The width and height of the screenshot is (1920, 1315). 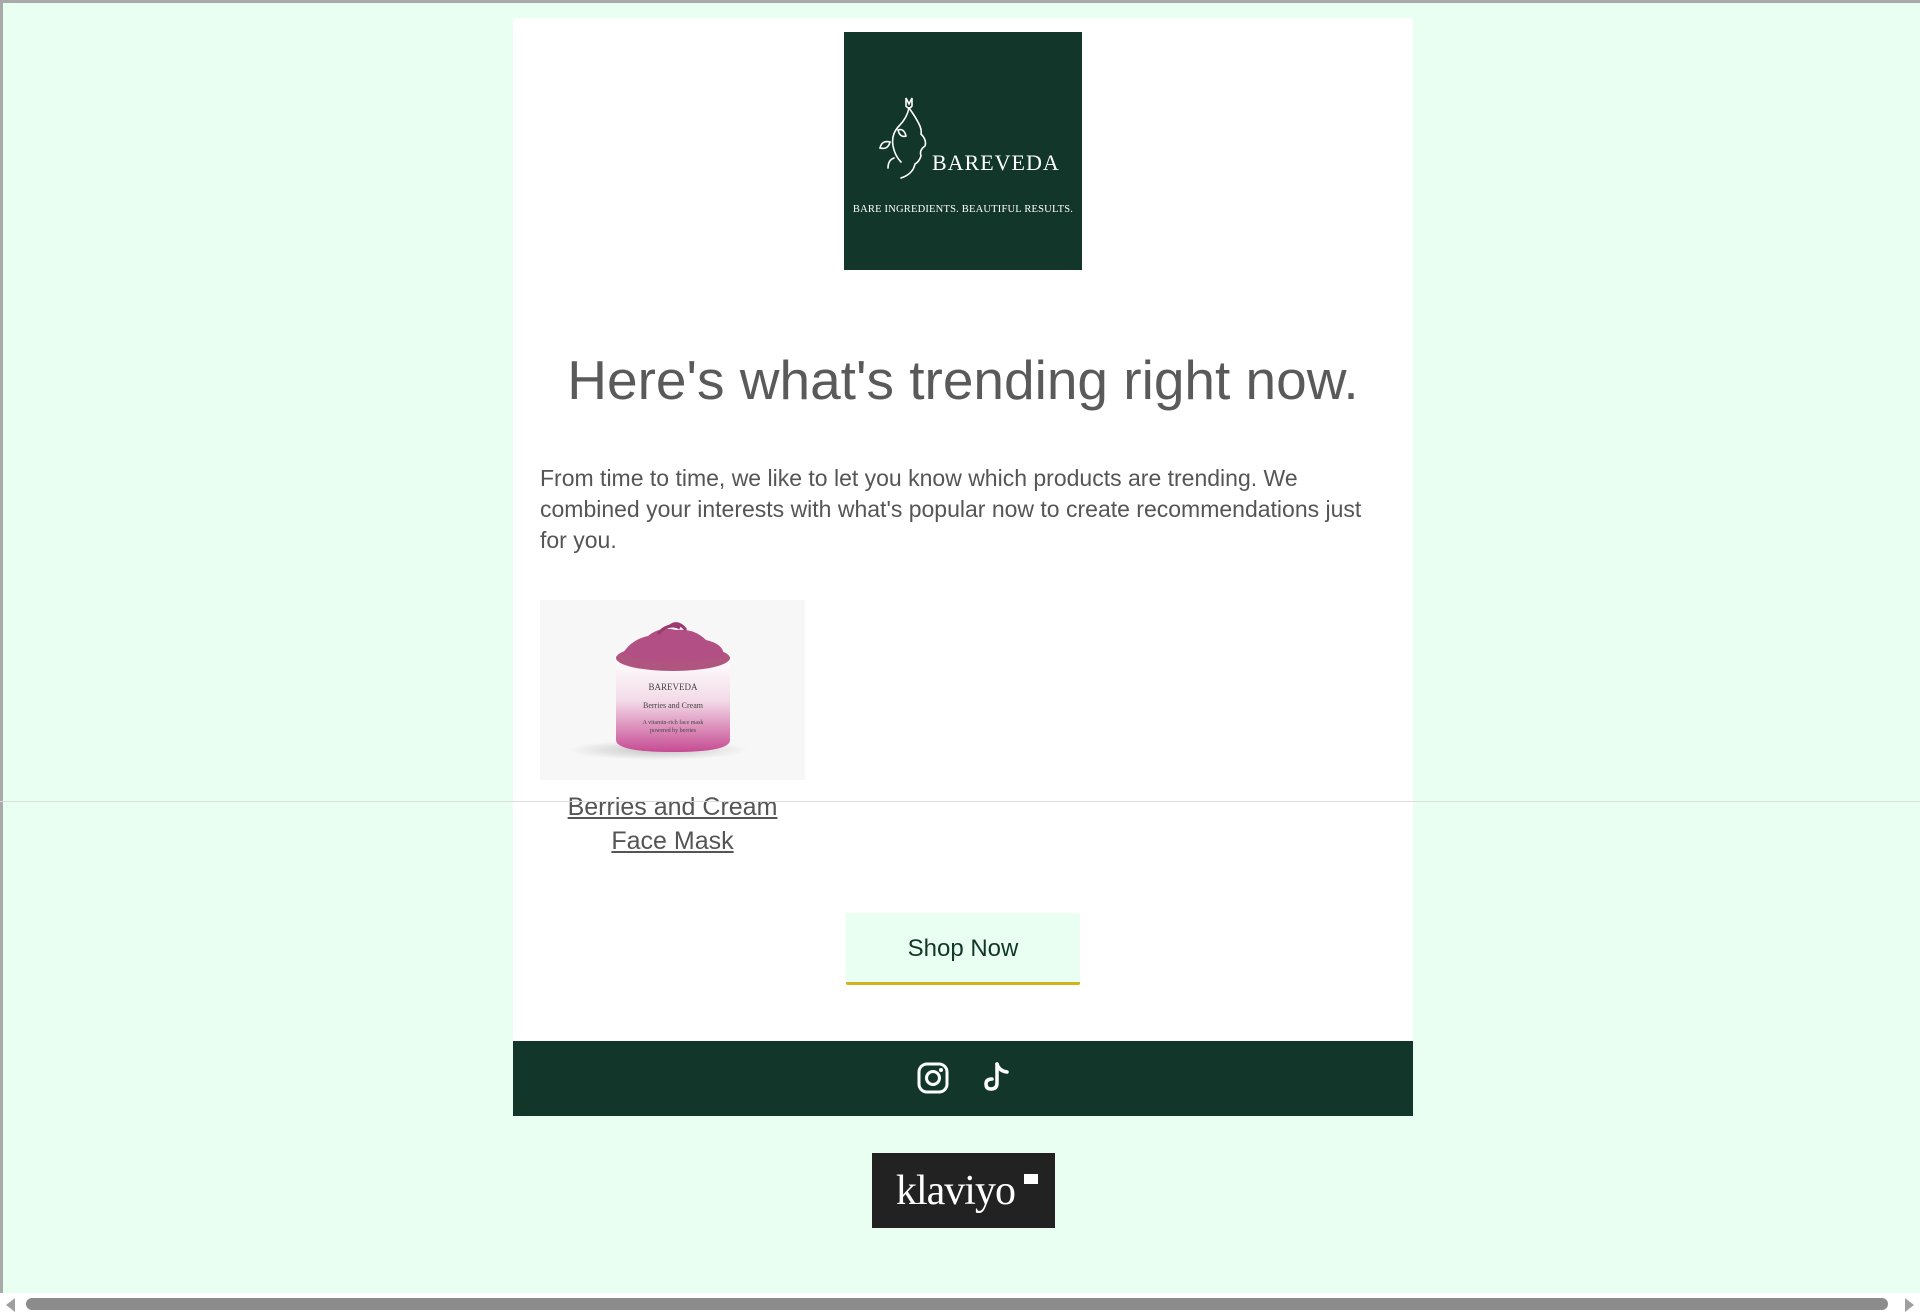 What do you see at coordinates (1, 657) in the screenshot?
I see `window-frame-left` at bounding box center [1, 657].